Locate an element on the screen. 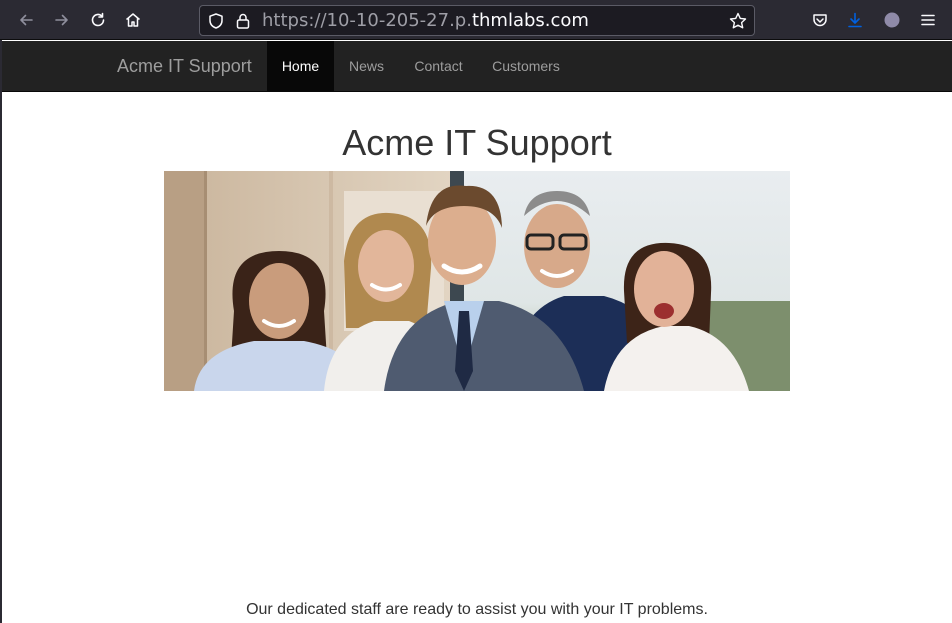  page-title: Acme IT Support is located at coordinates (477, 142).